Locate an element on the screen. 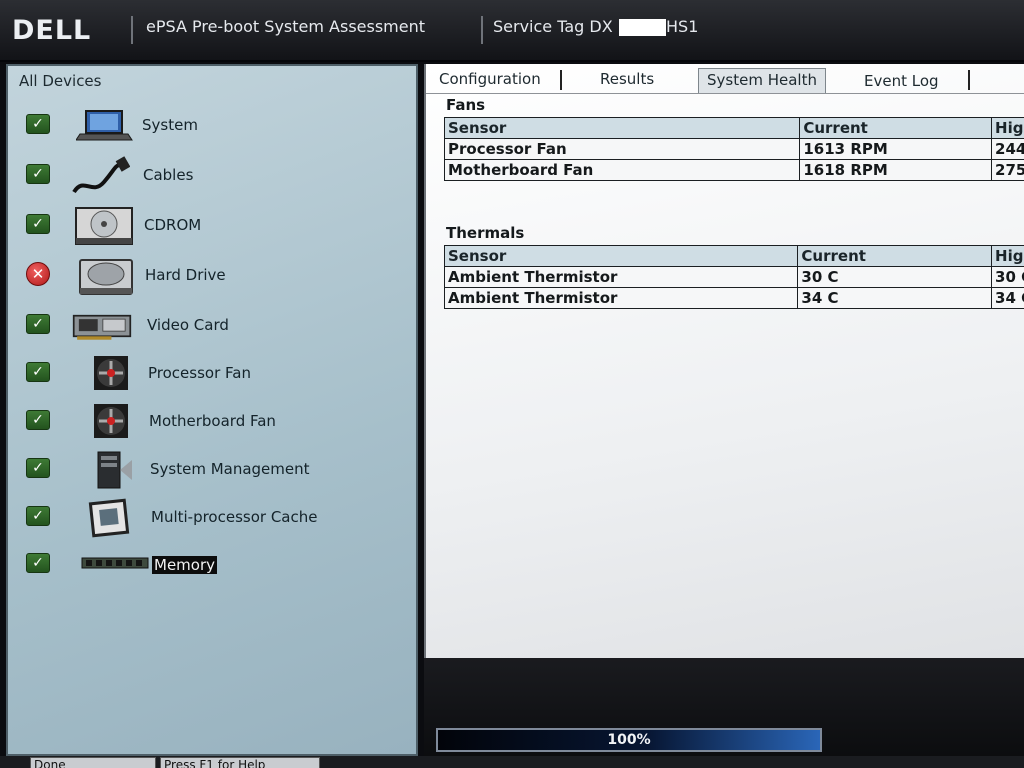 This screenshot has height=768, width=1024. device-label: System Management is located at coordinates (230, 469).